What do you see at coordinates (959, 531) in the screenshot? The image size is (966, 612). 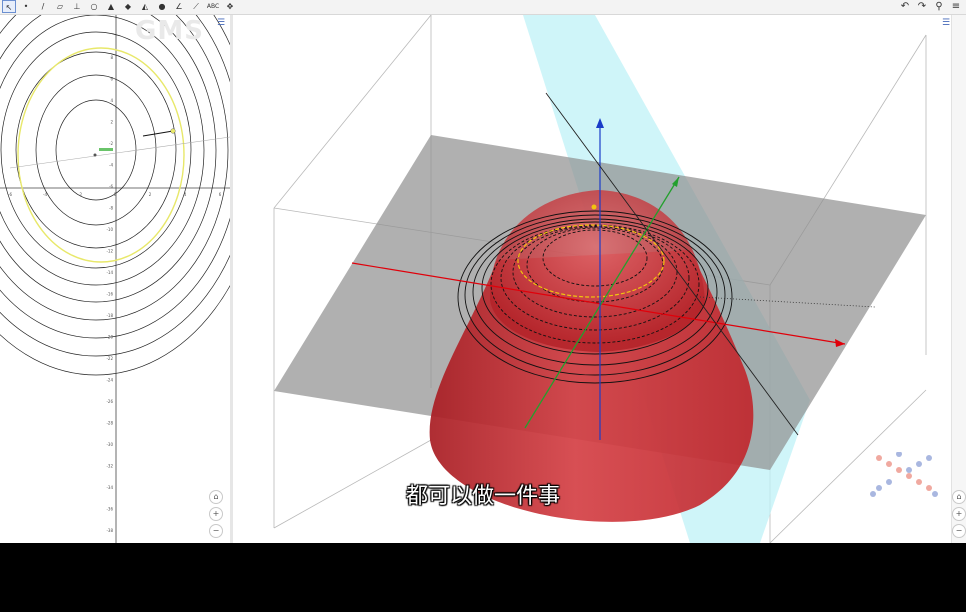 I see `zoom-out-3d-icon: −` at bounding box center [959, 531].